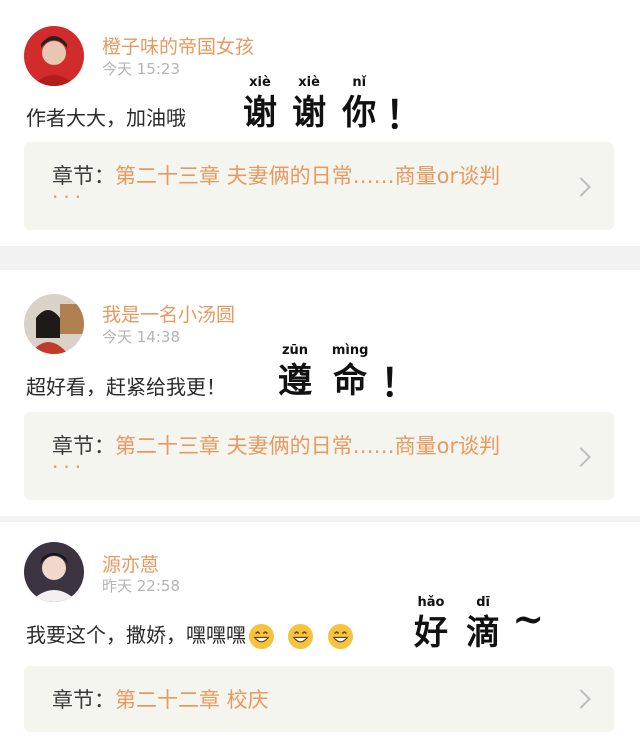 Image resolution: width=640 pixels, height=754 pixels. What do you see at coordinates (126, 387) in the screenshot?
I see `comment-text: 超好看，赶紧给我更！` at bounding box center [126, 387].